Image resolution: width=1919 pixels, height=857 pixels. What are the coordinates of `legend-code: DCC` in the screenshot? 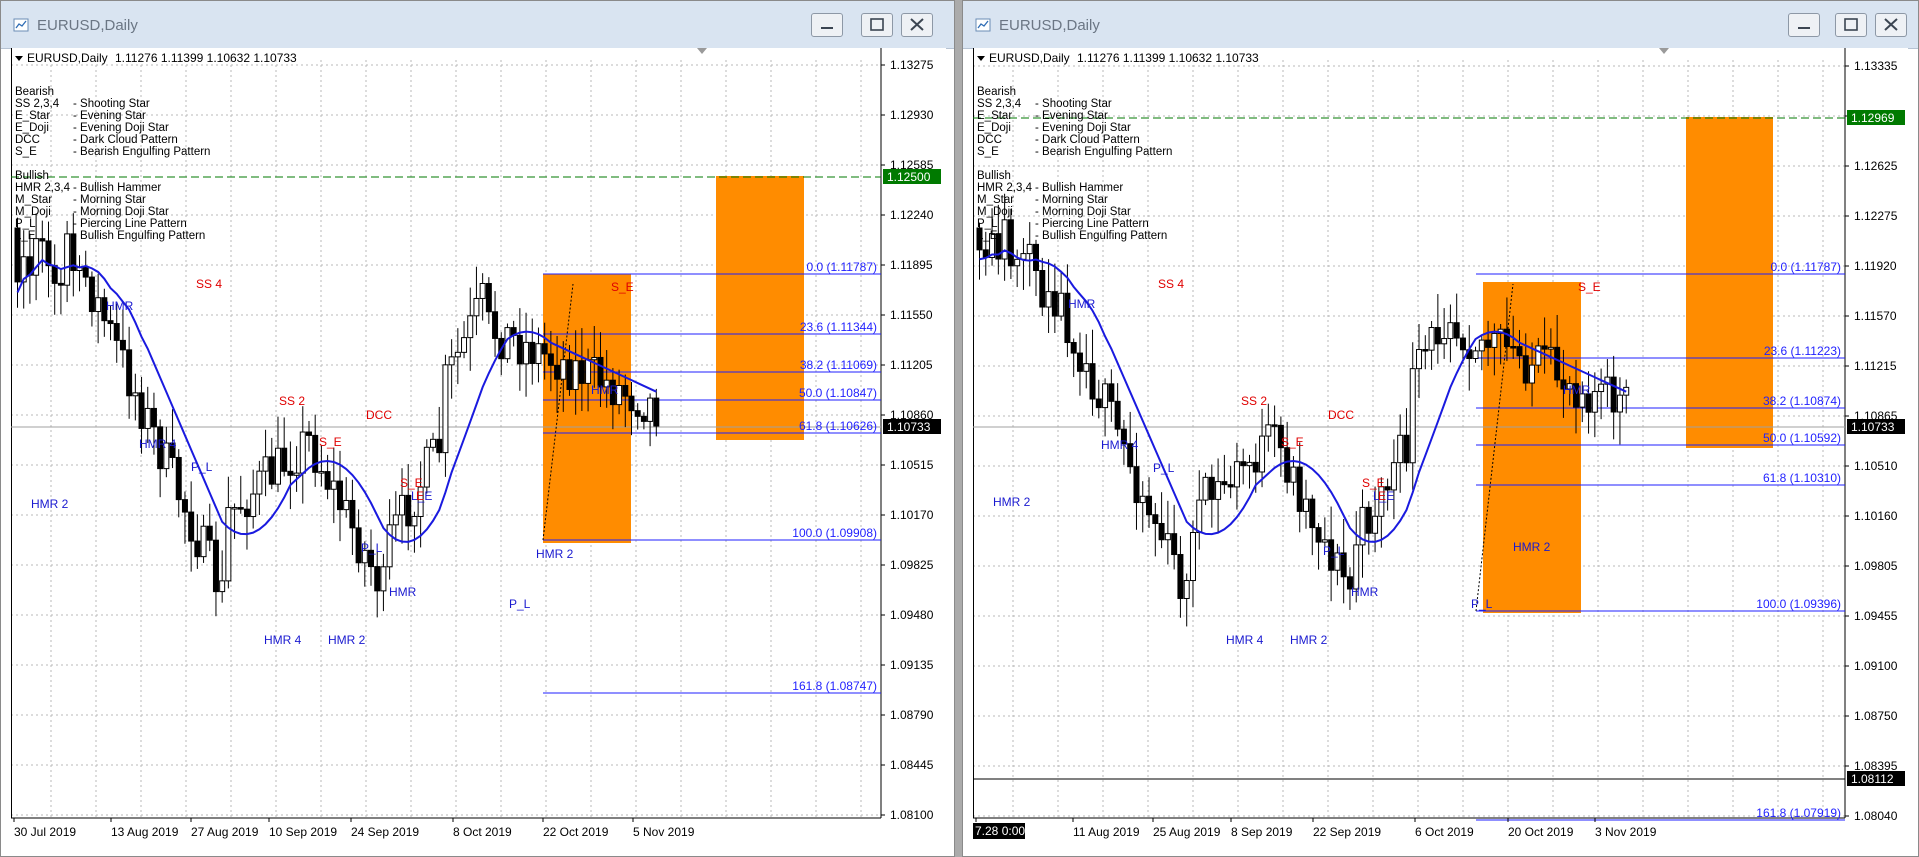 It's located at (989, 140).